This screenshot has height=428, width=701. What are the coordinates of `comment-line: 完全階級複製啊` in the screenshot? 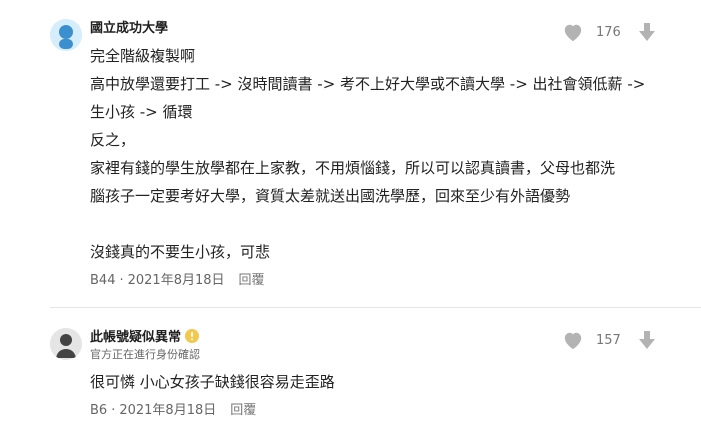 It's located at (143, 56).